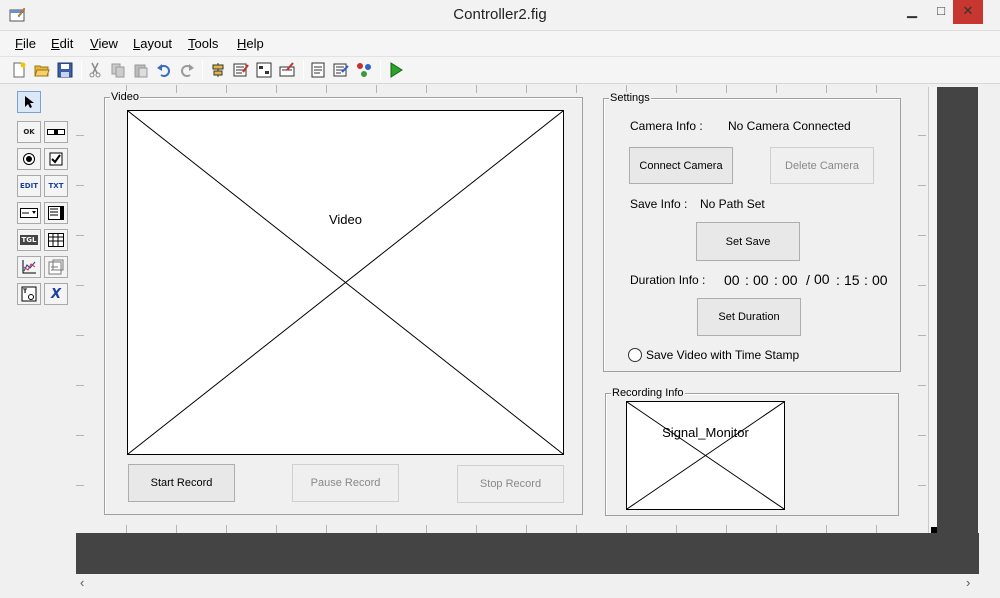 This screenshot has height=598, width=1000. I want to click on duration-slash: /, so click(808, 280).